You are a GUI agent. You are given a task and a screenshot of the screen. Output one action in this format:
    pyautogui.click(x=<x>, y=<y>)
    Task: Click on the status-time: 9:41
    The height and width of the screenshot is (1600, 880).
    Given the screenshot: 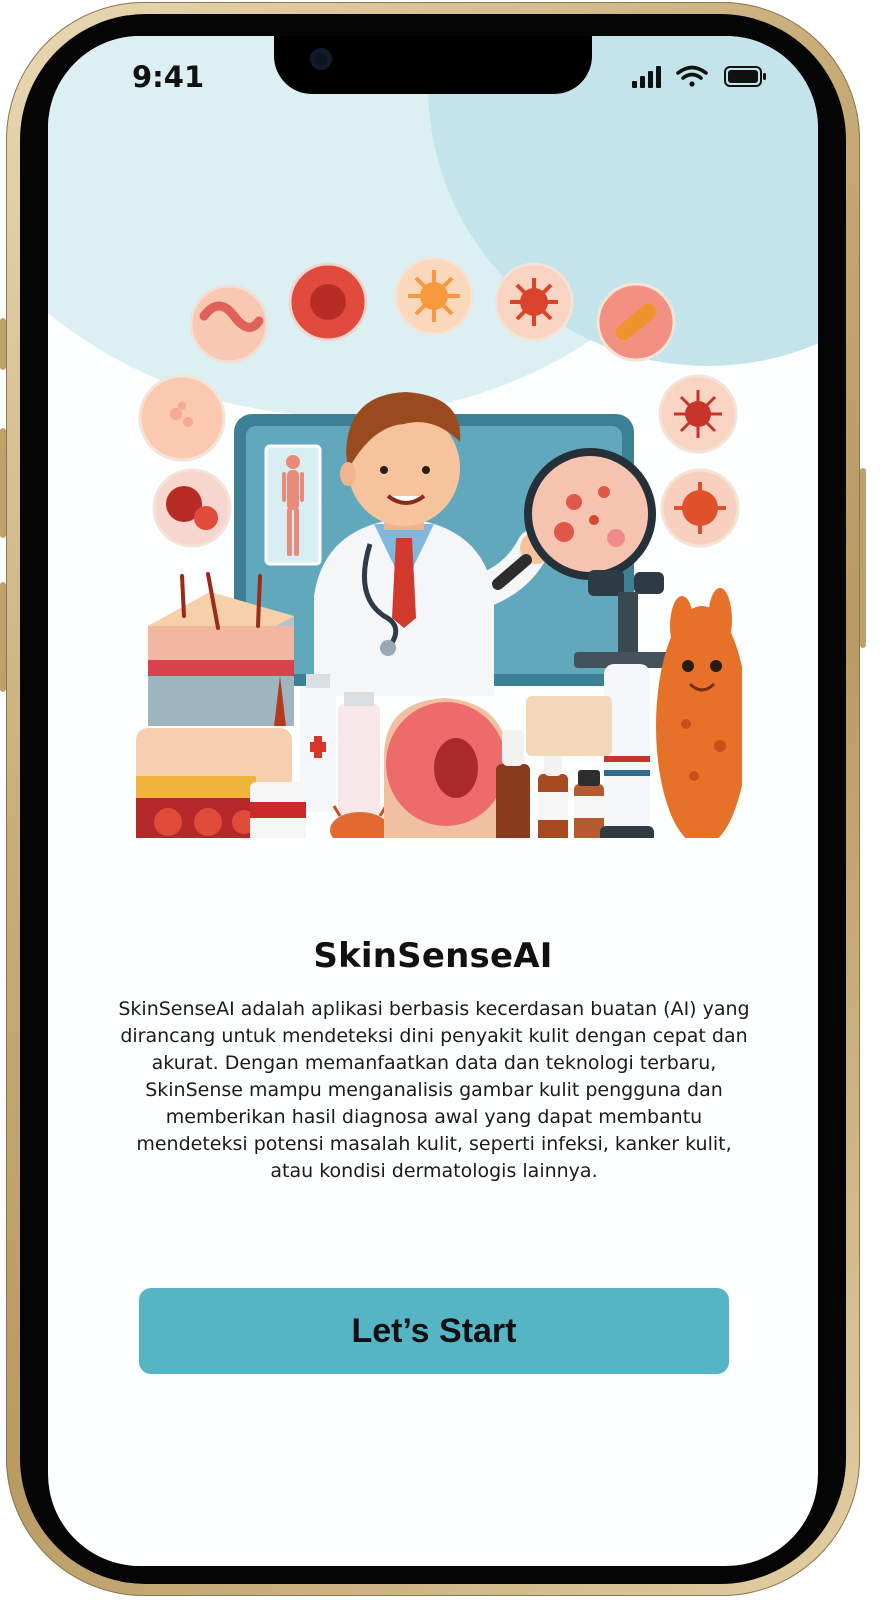 What is the action you would take?
    pyautogui.click(x=168, y=77)
    